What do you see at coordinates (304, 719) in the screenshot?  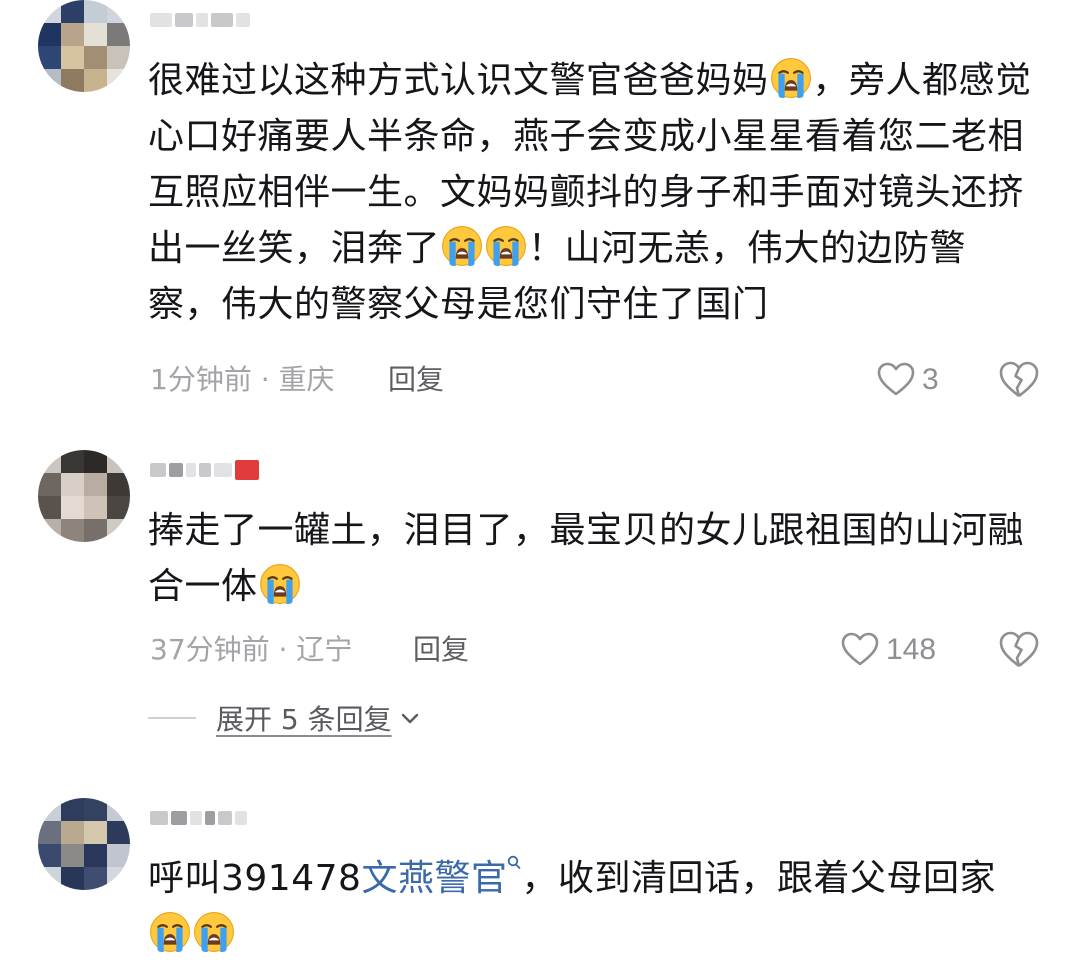 I see `expand-replies-label: 展开 5 条回复` at bounding box center [304, 719].